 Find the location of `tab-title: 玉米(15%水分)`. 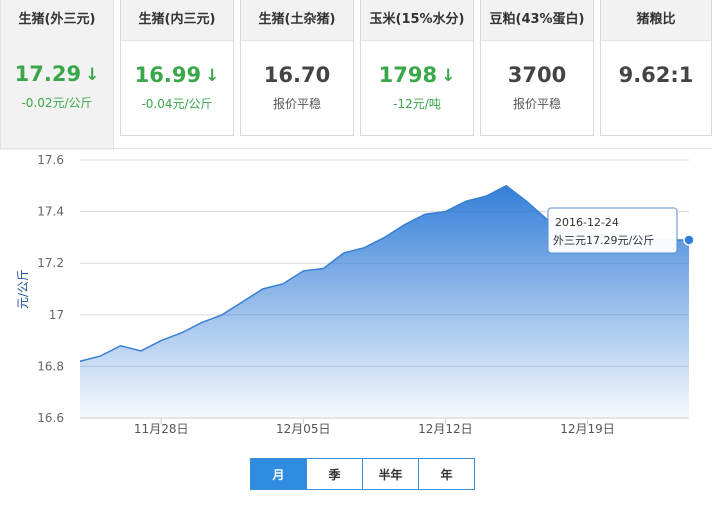

tab-title: 玉米(15%水分) is located at coordinates (417, 20).